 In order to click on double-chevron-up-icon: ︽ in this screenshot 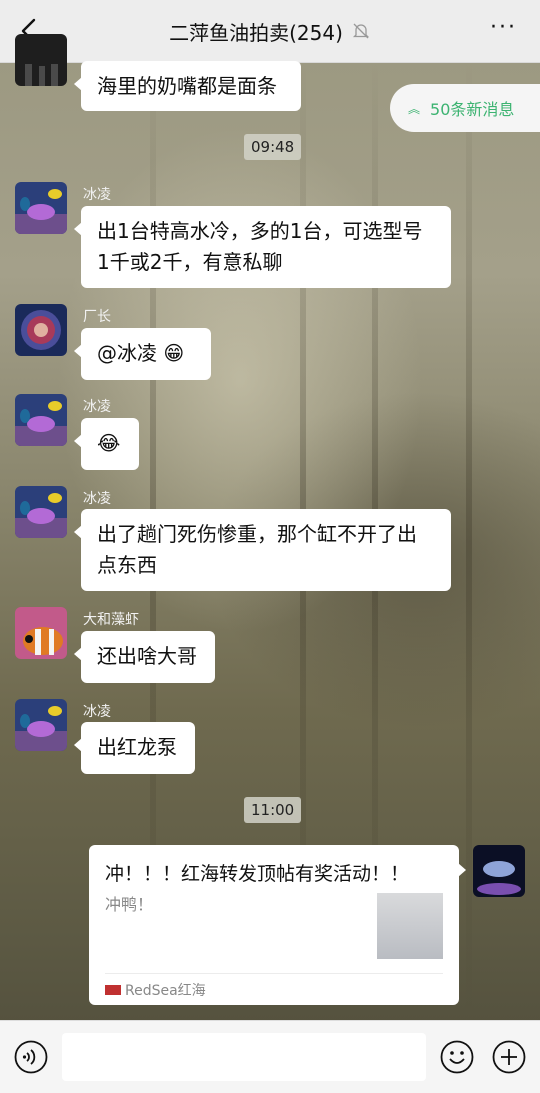, I will do `click(414, 108)`.